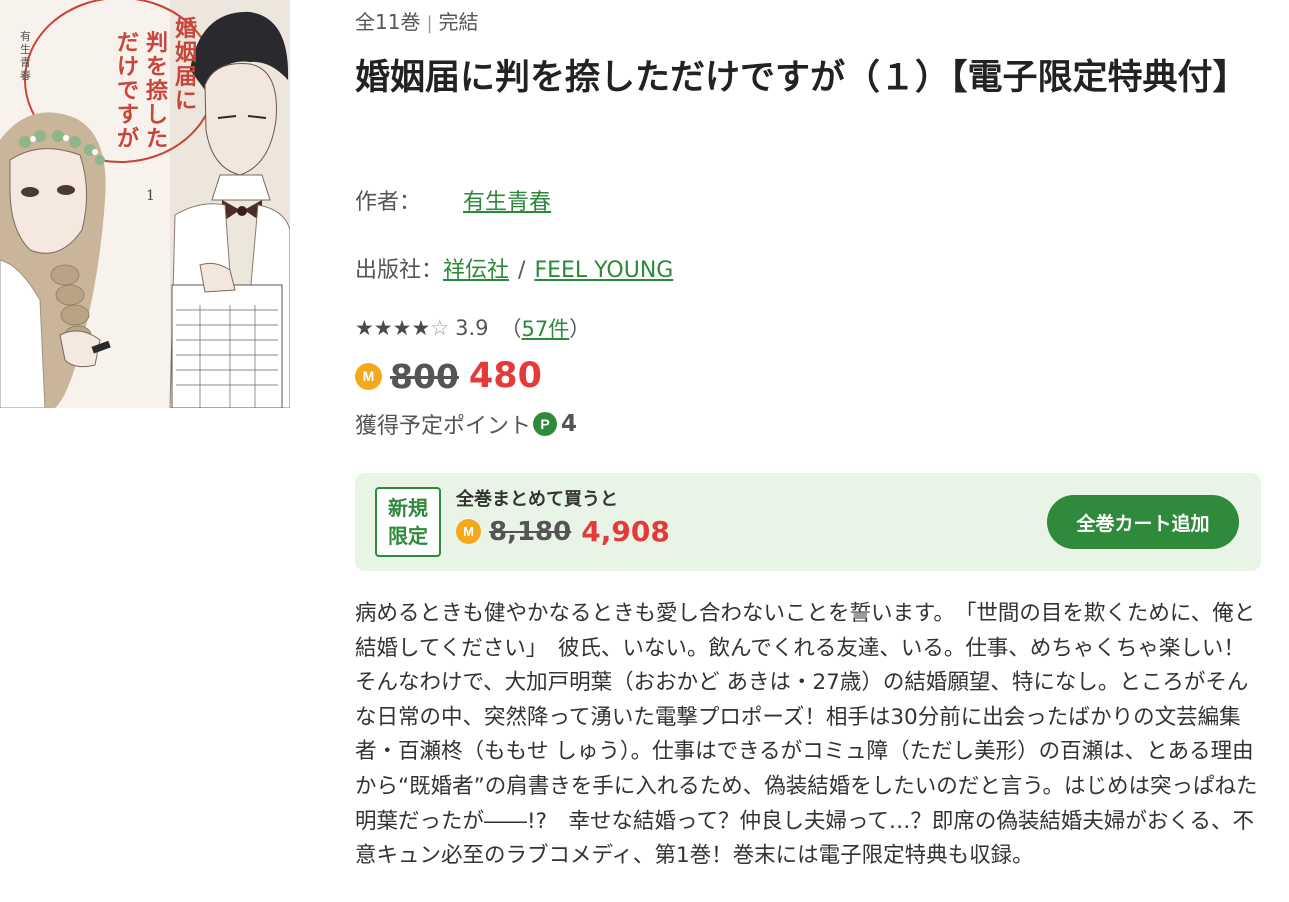 This screenshot has height=902, width=1289. I want to click on svg-text: 判, so click(157, 43).